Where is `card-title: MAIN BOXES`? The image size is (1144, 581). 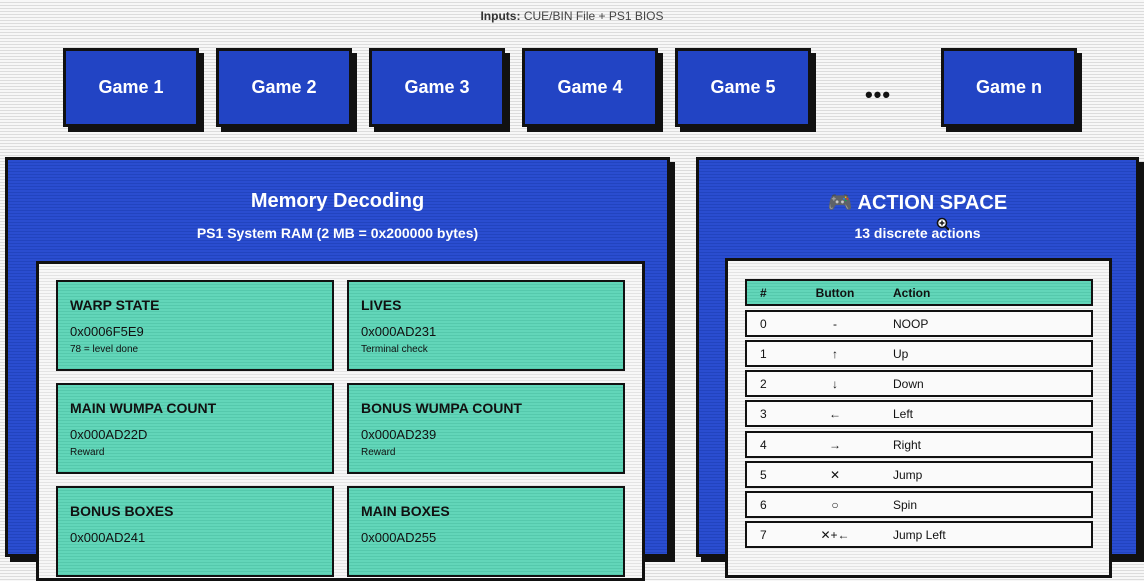 card-title: MAIN BOXES is located at coordinates (405, 511).